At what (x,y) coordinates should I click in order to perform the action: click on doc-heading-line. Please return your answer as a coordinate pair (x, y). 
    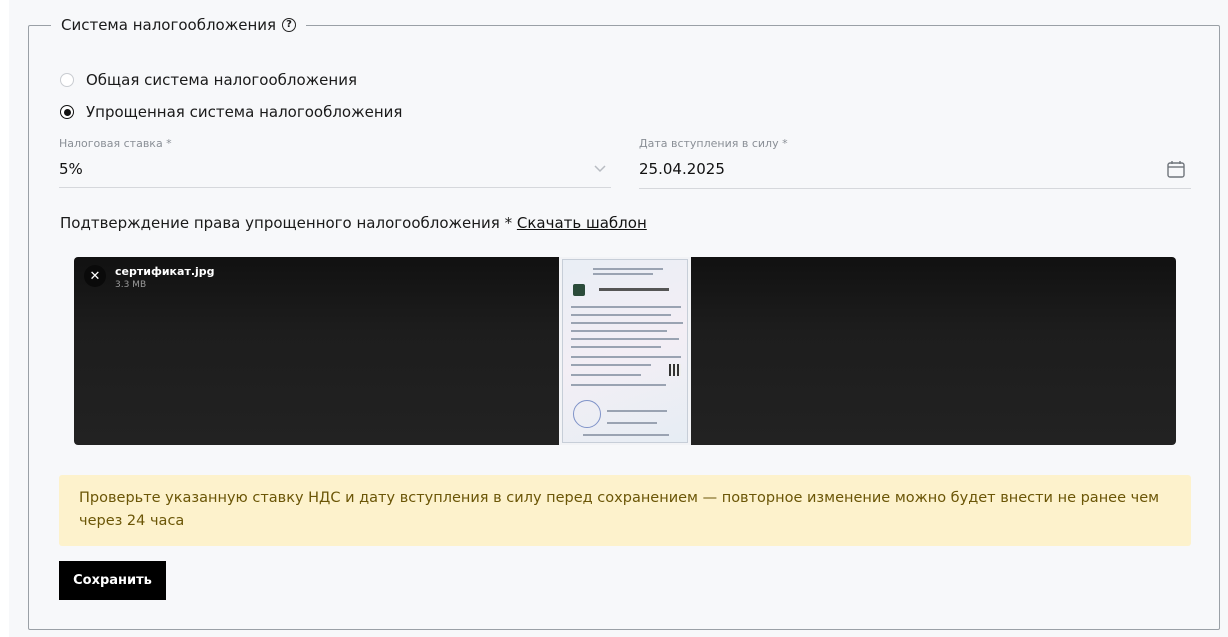
    Looking at the image, I should click on (634, 289).